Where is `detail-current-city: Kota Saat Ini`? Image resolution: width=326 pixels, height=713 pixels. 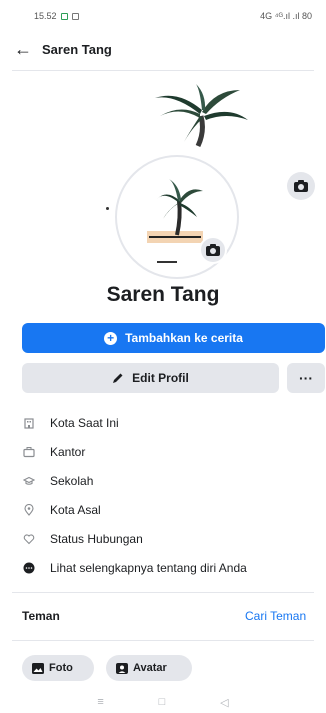 detail-current-city: Kota Saat Ini is located at coordinates (172, 422).